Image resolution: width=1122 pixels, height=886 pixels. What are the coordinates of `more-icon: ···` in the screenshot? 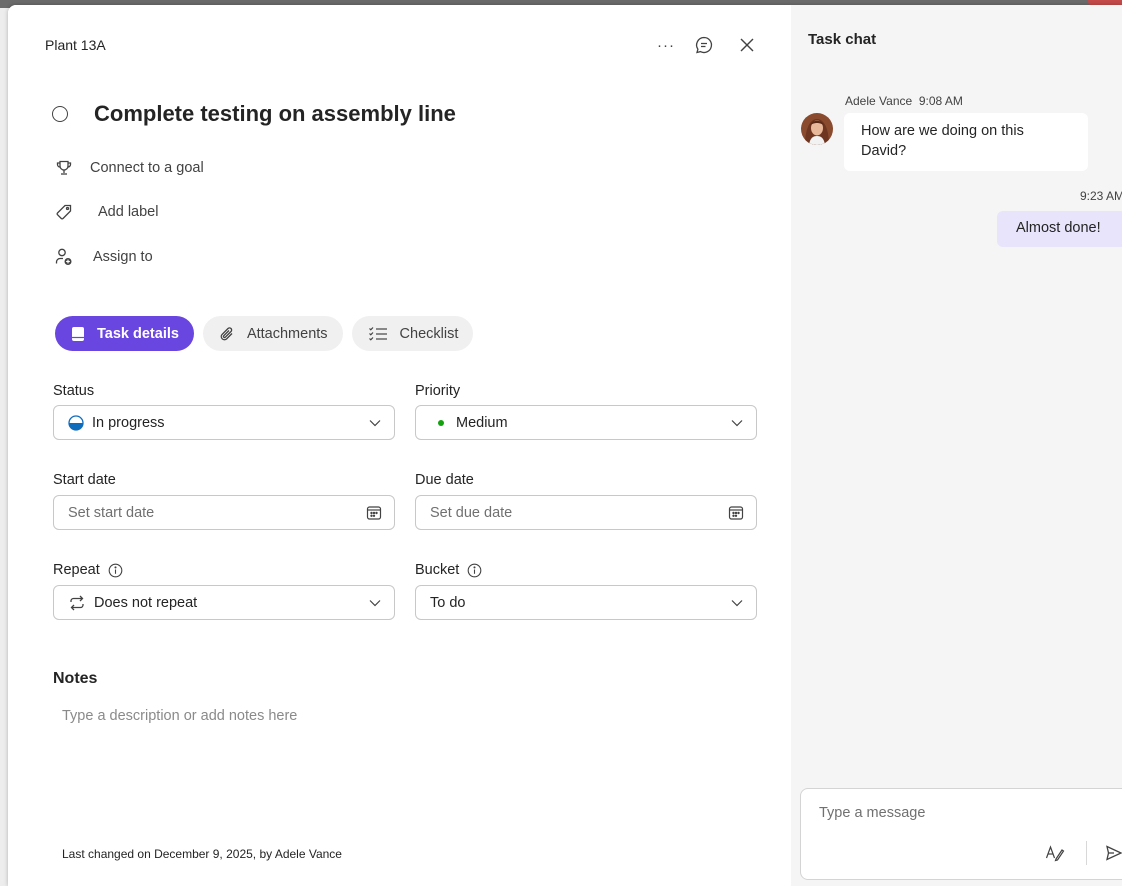 It's located at (666, 45).